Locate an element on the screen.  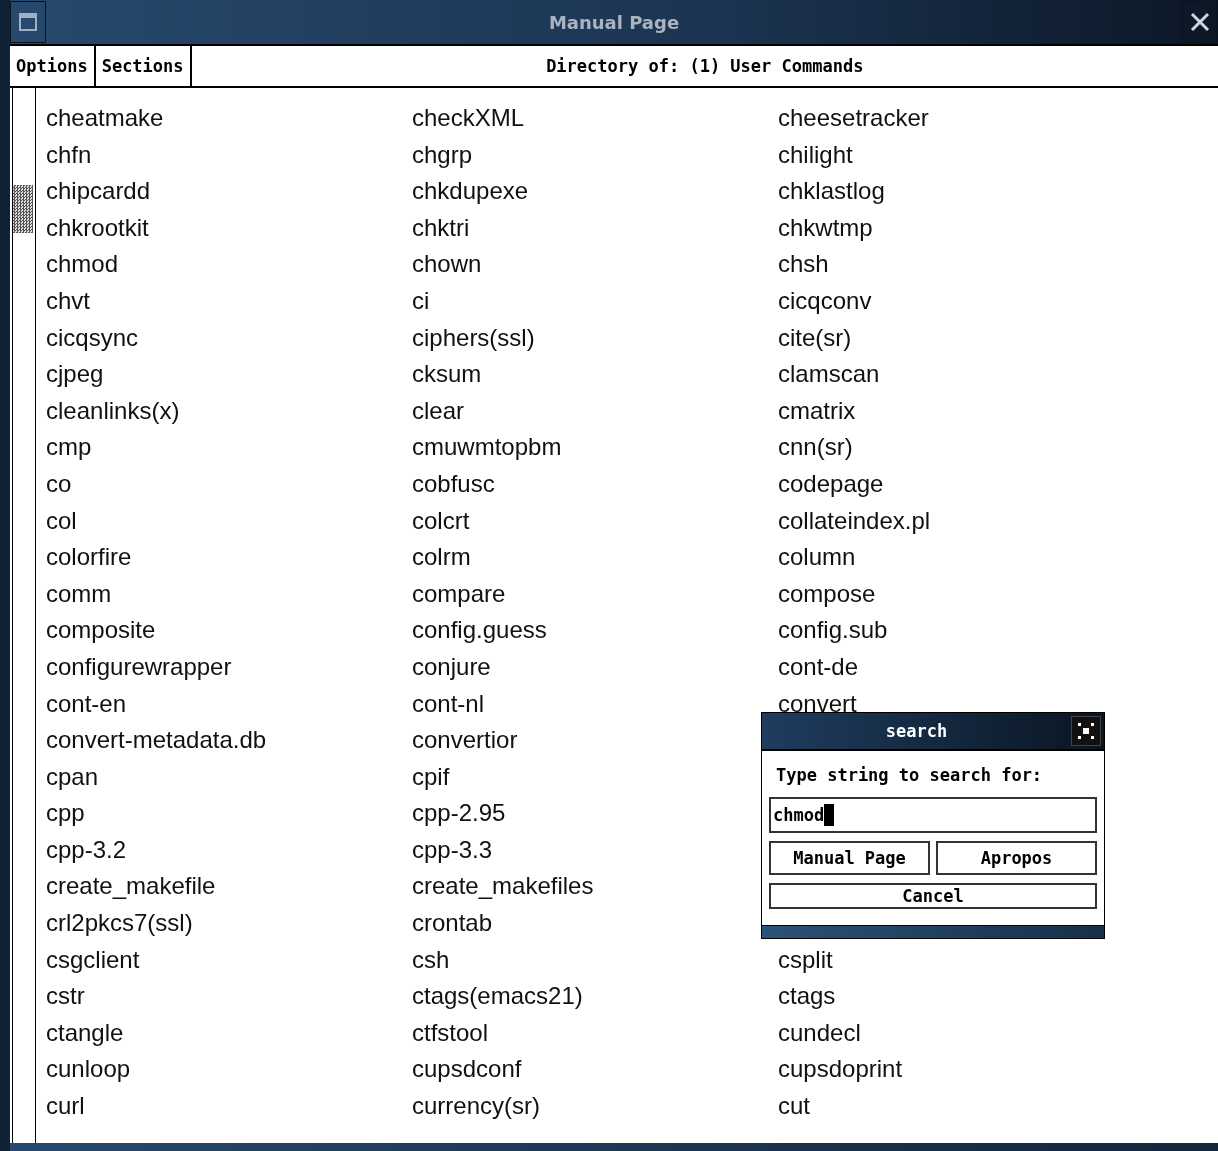
command-entry: csh is located at coordinates (595, 960).